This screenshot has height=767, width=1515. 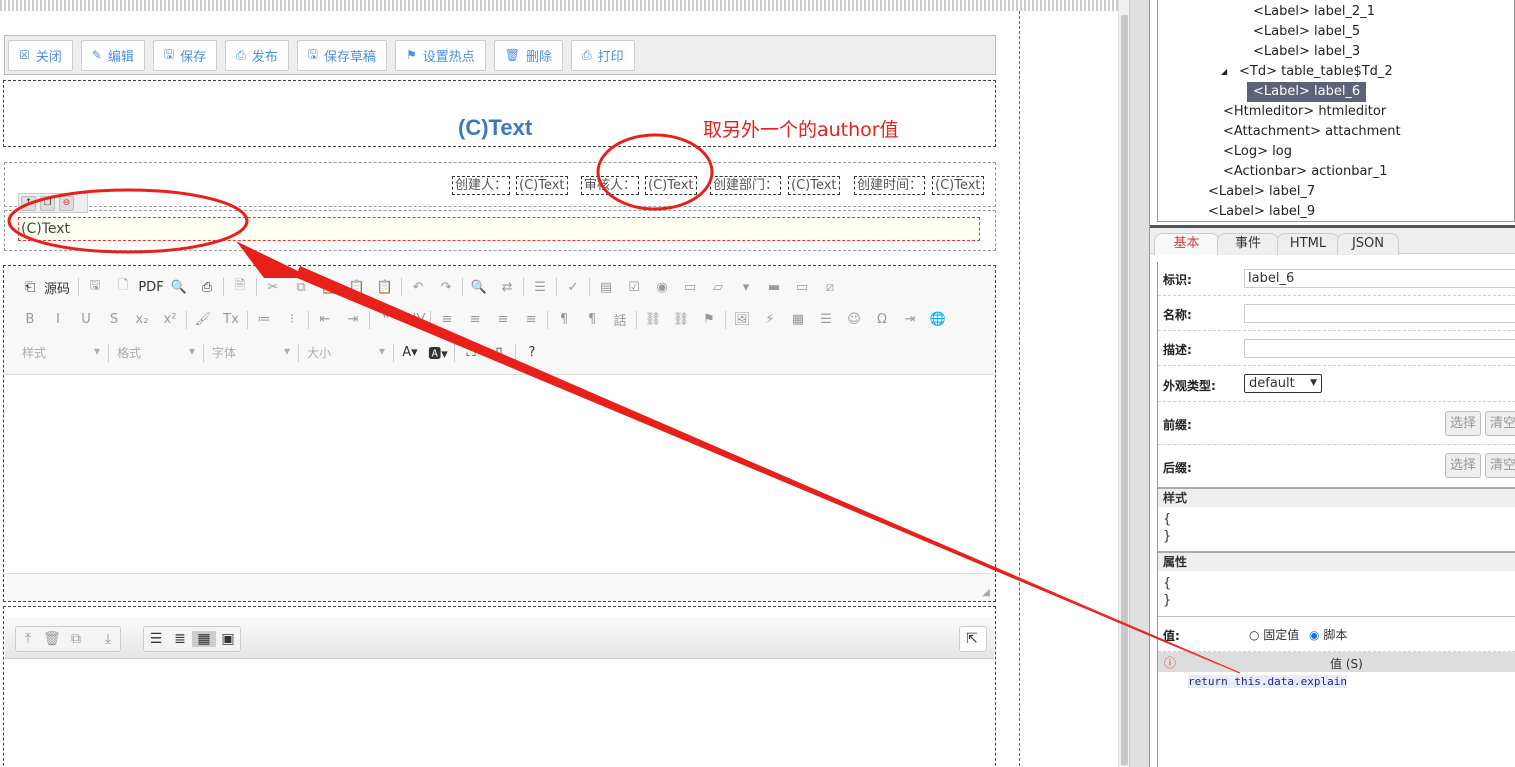 I want to click on delete-icon: 🗑, so click(x=52, y=639).